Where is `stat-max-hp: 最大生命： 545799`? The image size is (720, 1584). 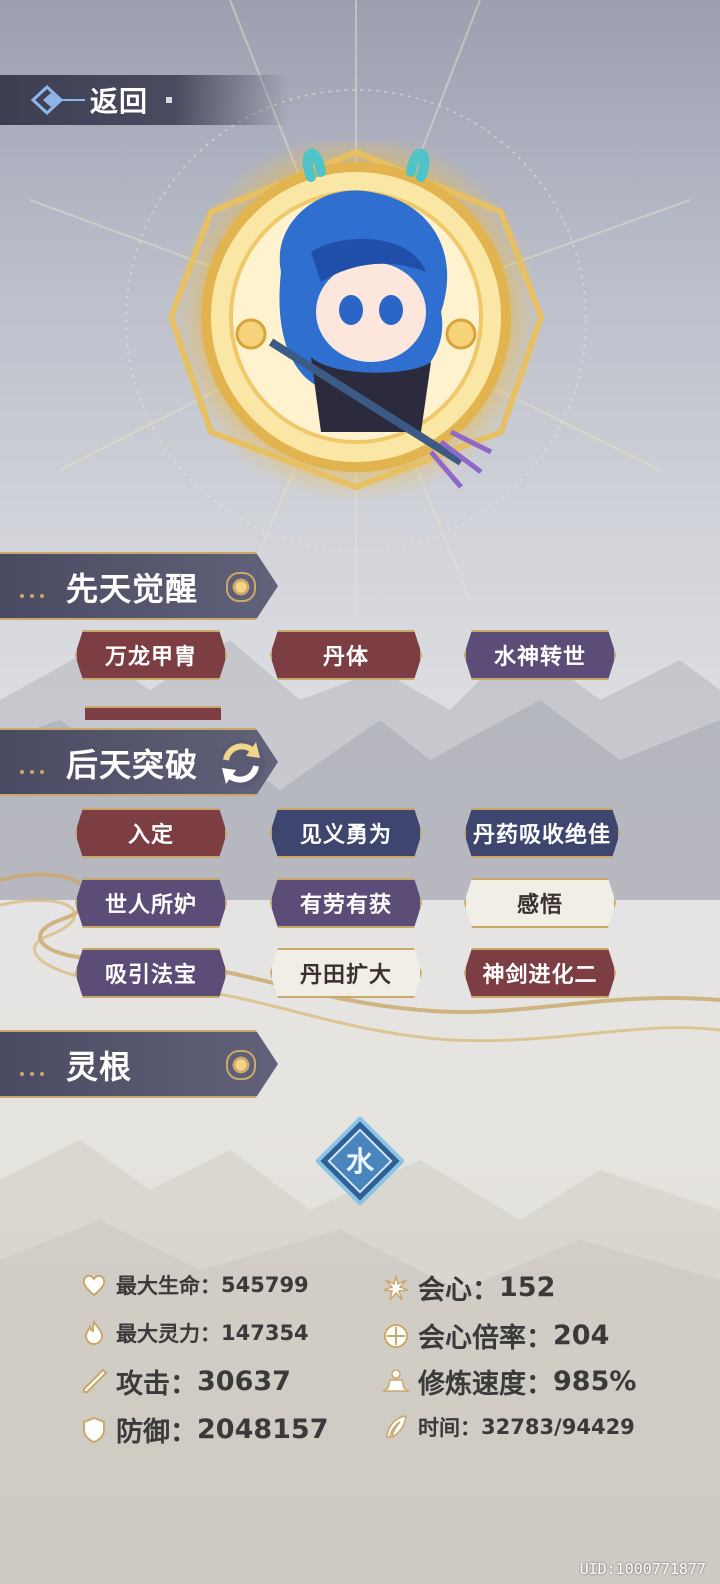 stat-max-hp: 最大生命： 545799 is located at coordinates (194, 1285).